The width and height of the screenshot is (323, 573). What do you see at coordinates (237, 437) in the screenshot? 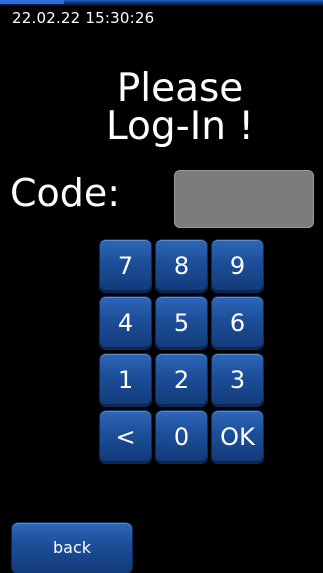
I see `ok-key: OK` at bounding box center [237, 437].